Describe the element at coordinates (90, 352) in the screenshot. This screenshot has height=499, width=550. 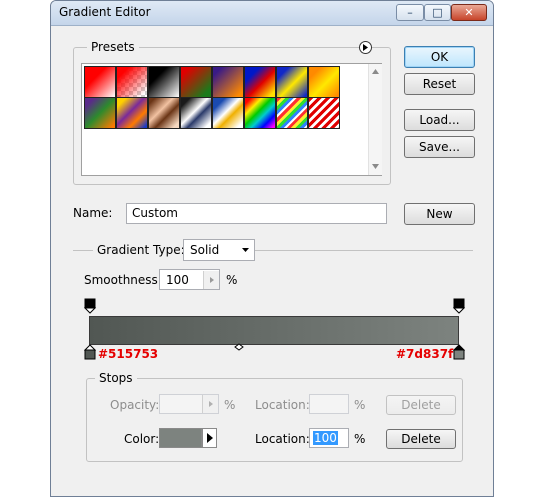
I see `color-stop-left-icon` at that location.